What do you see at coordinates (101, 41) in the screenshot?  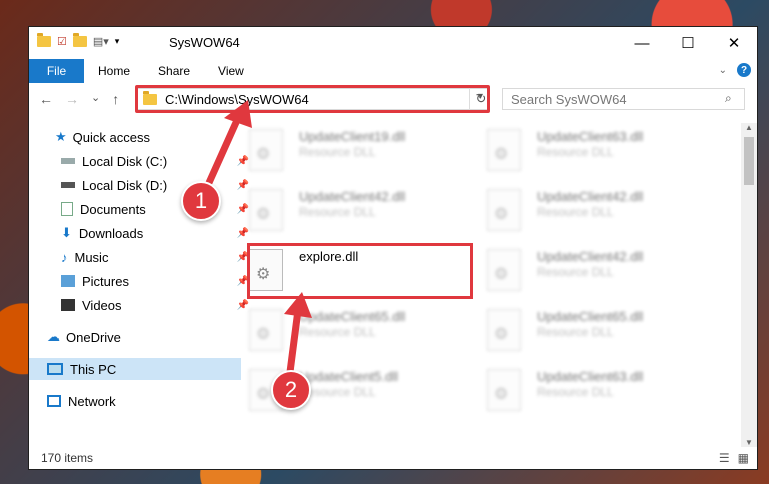 I see `properties-icon: ▤▾` at bounding box center [101, 41].